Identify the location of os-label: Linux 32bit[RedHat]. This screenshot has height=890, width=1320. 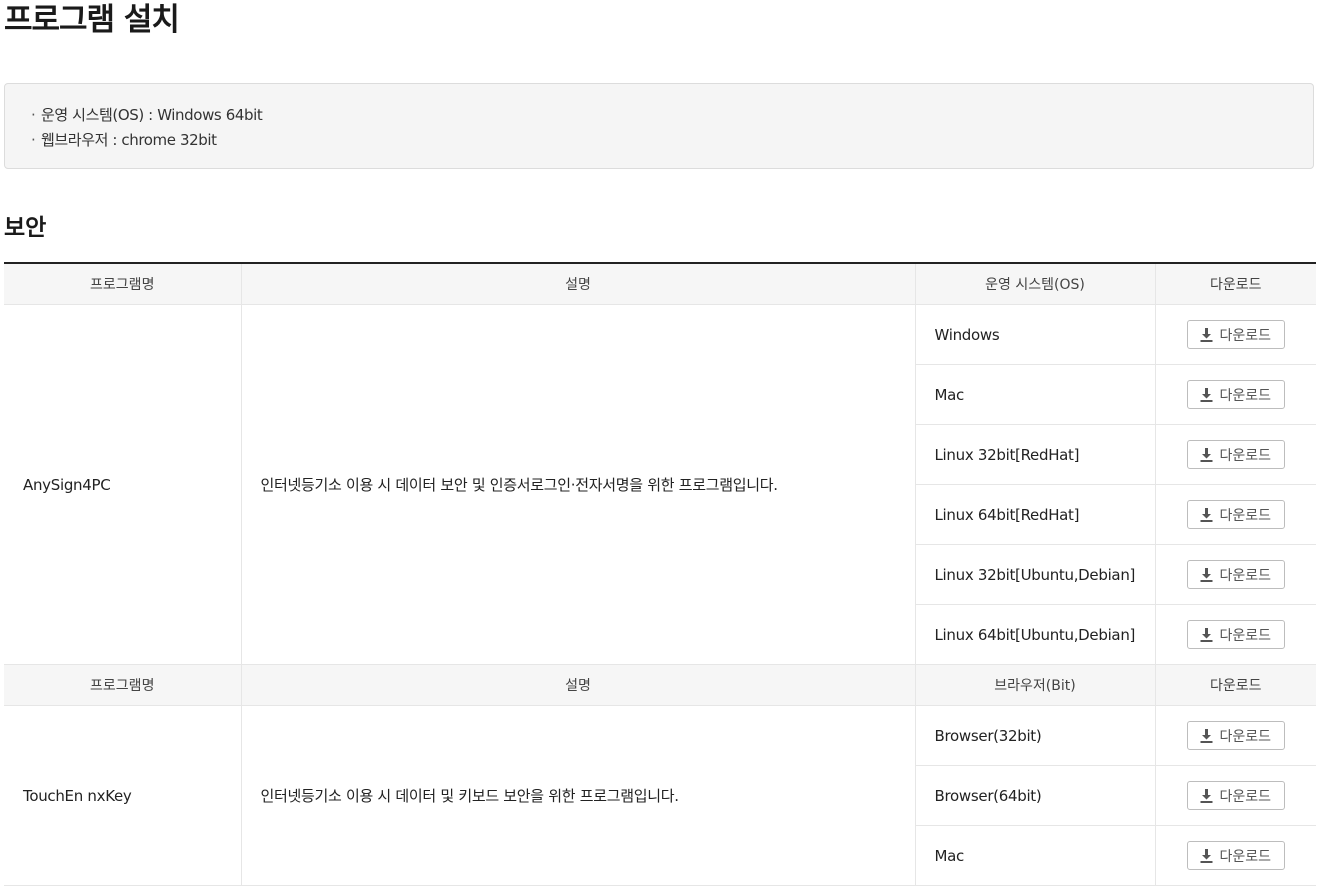
(1034, 454).